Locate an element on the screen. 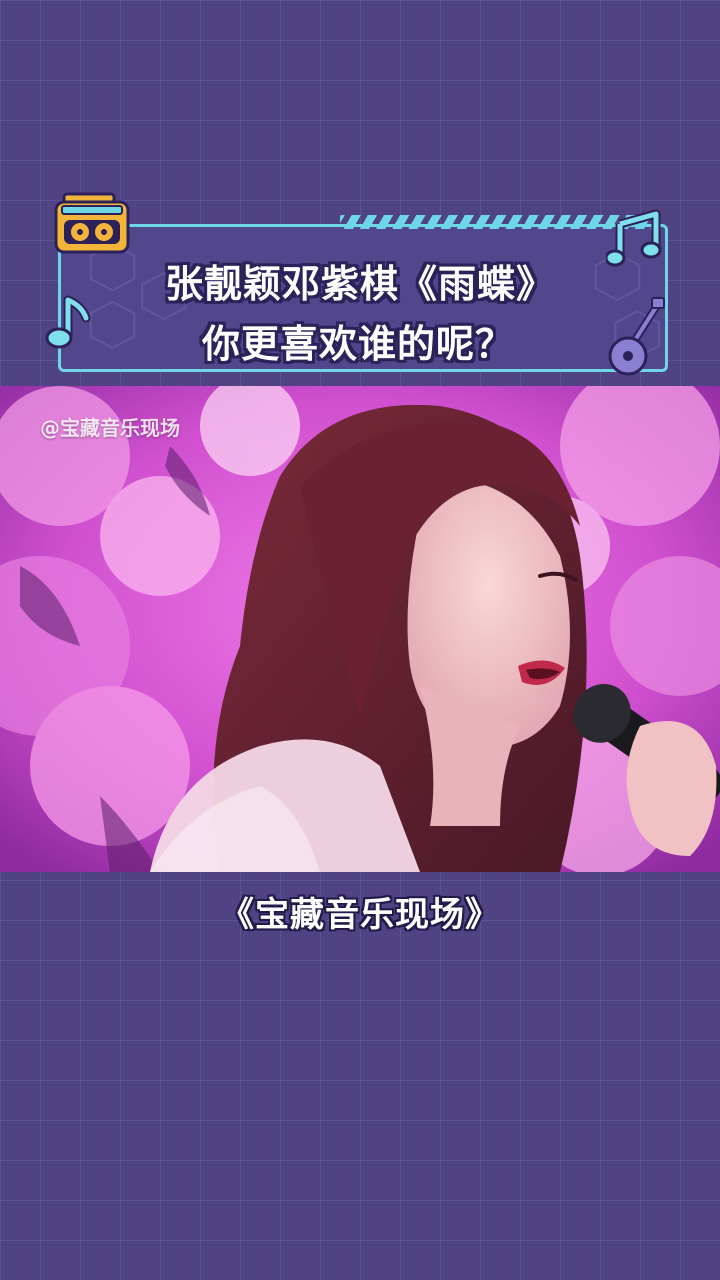 The width and height of the screenshot is (720, 1280). show-title: 《宝藏音乐现场》 is located at coordinates (360, 915).